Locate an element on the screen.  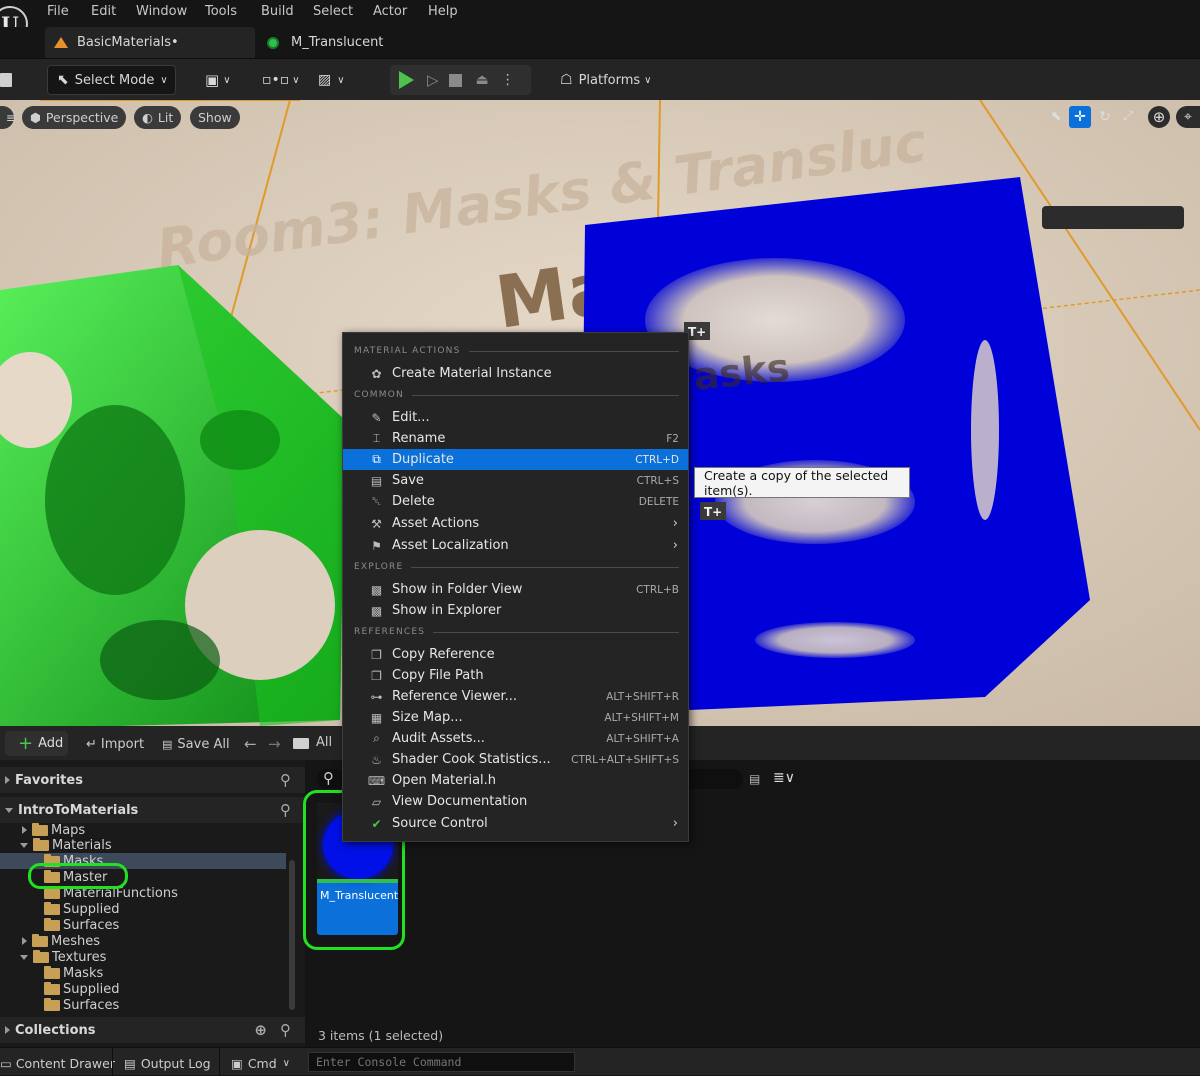
asset-search-icon: ⚲ is located at coordinates (331, 779).